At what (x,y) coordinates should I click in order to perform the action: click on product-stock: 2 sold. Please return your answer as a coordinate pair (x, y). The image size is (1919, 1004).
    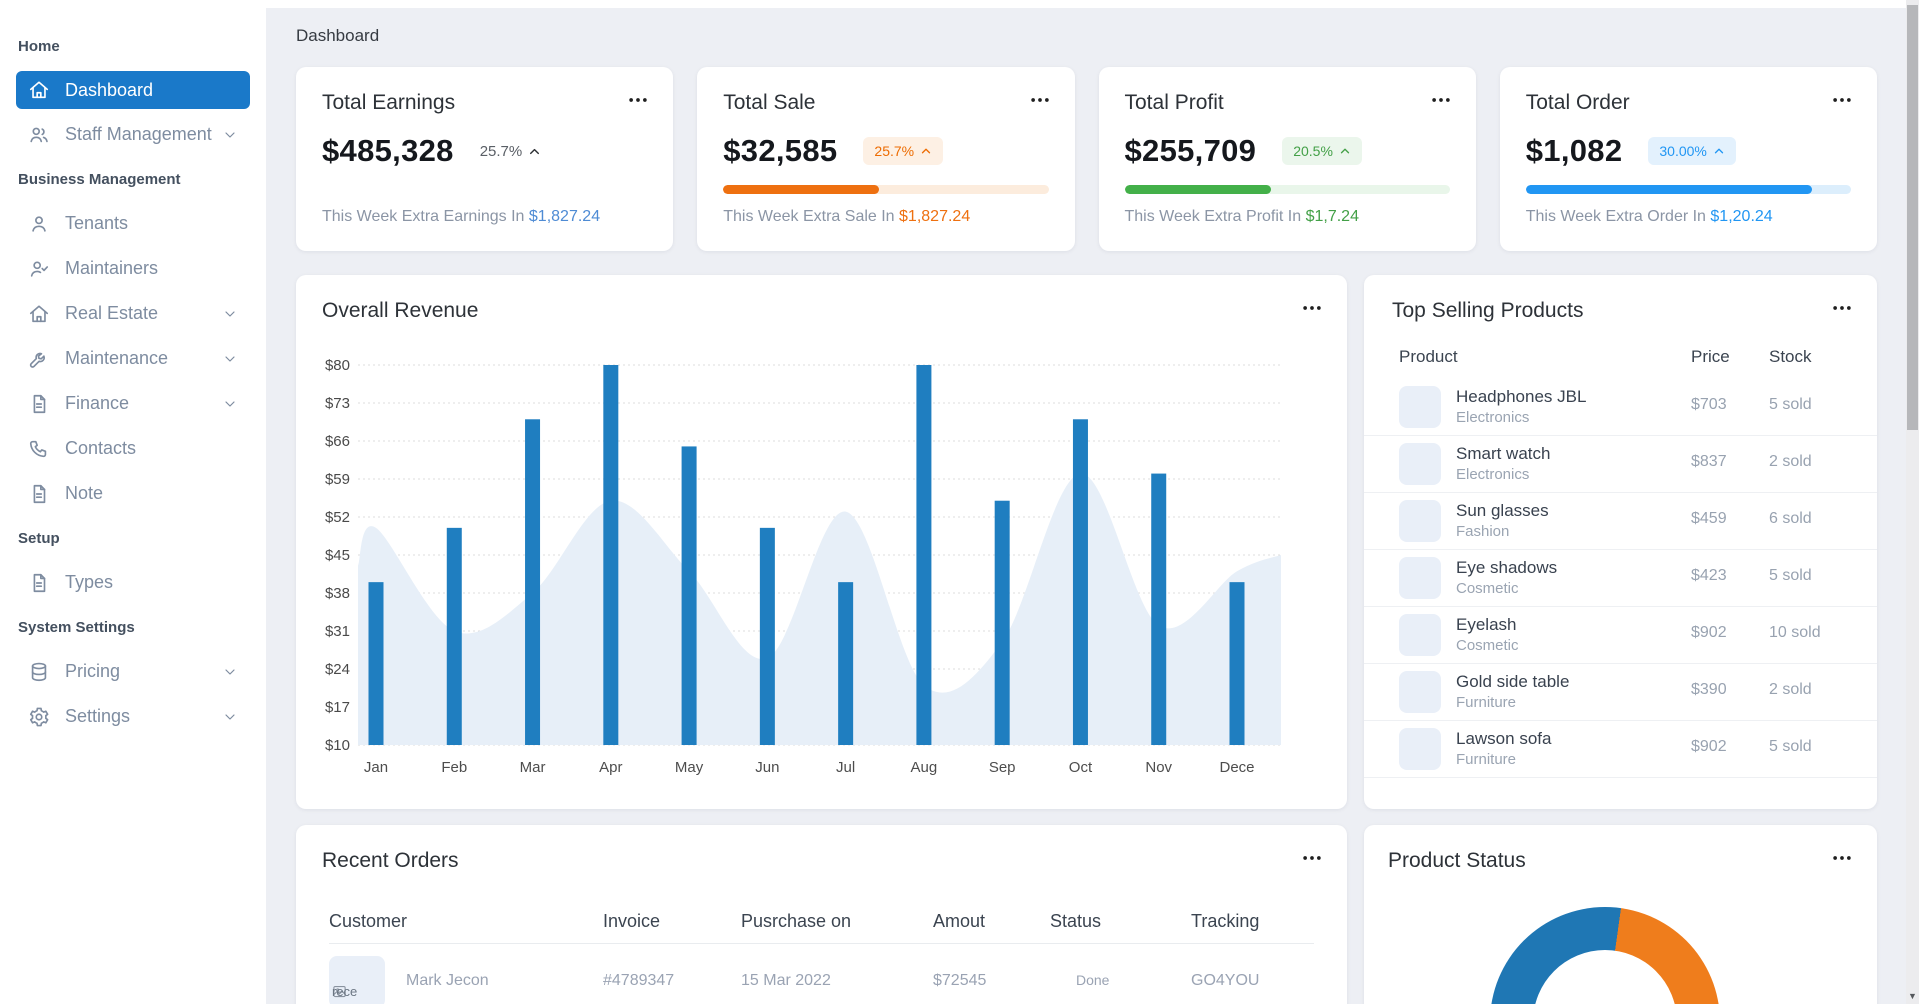
    Looking at the image, I should click on (1790, 689).